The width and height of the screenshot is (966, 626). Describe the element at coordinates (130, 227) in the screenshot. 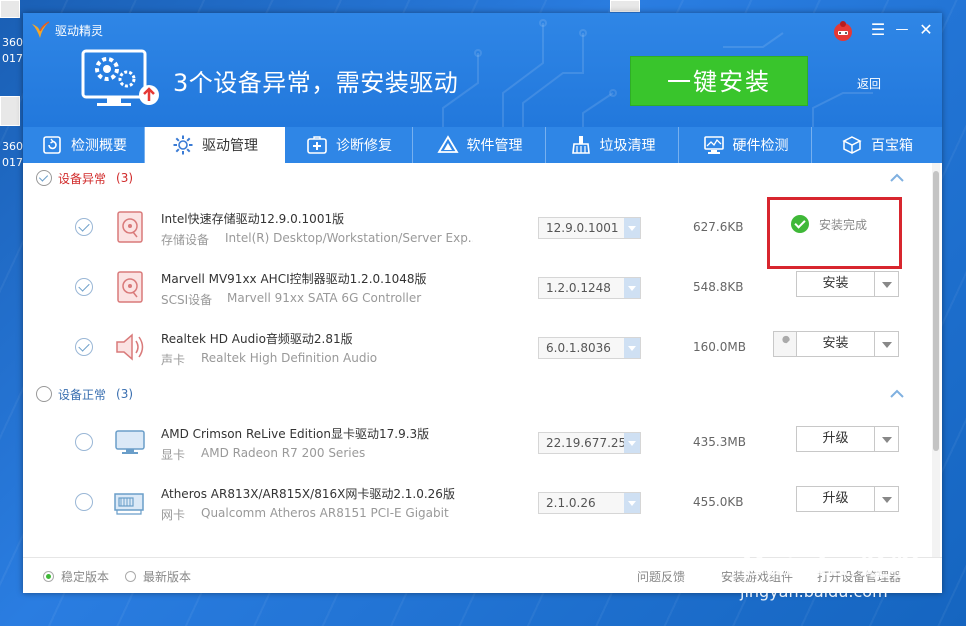

I see `storage-icon` at that location.